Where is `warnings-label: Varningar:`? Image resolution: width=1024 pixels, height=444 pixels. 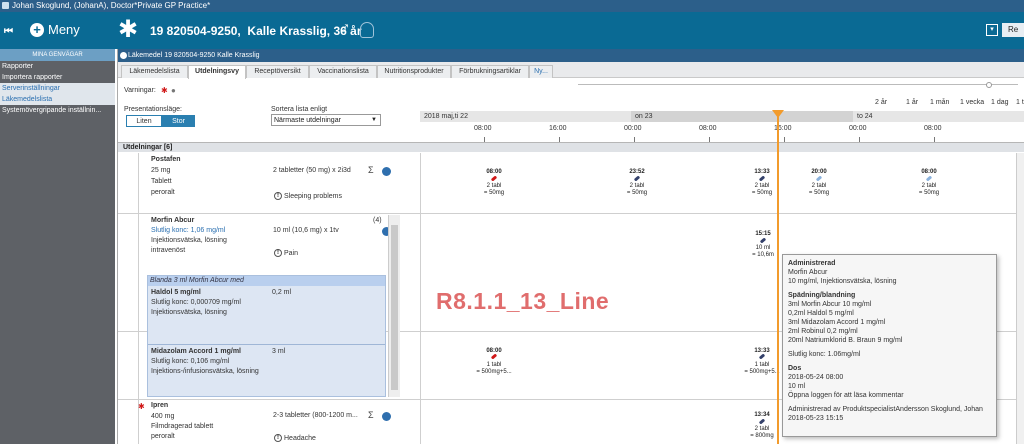
warnings-label: Varningar: is located at coordinates (140, 90).